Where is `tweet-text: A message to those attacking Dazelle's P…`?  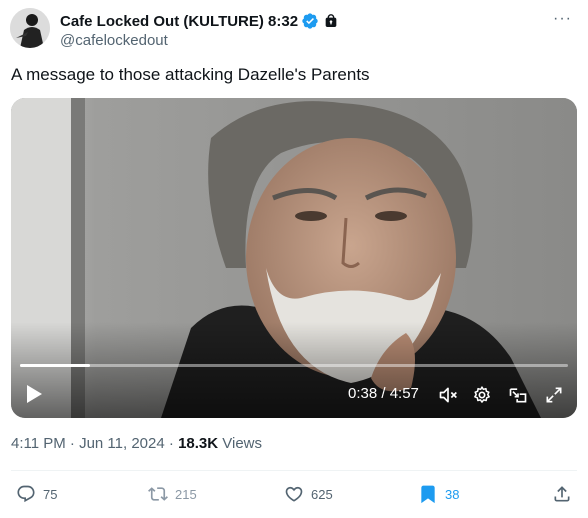 tweet-text: A message to those attacking Dazelle's P… is located at coordinates (190, 74).